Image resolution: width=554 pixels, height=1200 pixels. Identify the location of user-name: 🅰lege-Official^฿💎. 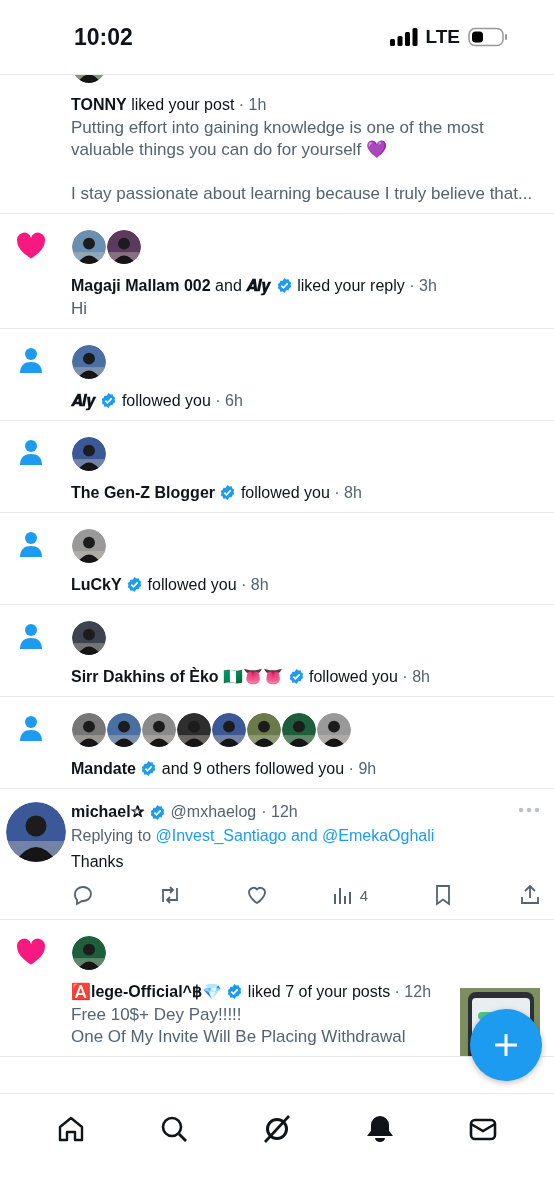
(146, 991).